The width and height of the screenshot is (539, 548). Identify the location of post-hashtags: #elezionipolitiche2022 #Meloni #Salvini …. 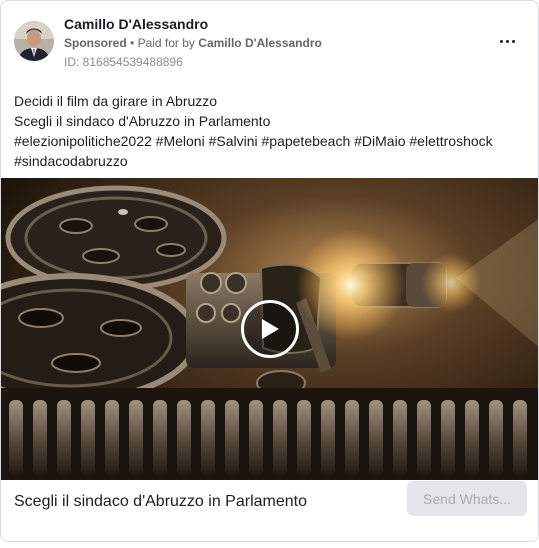
(269, 141).